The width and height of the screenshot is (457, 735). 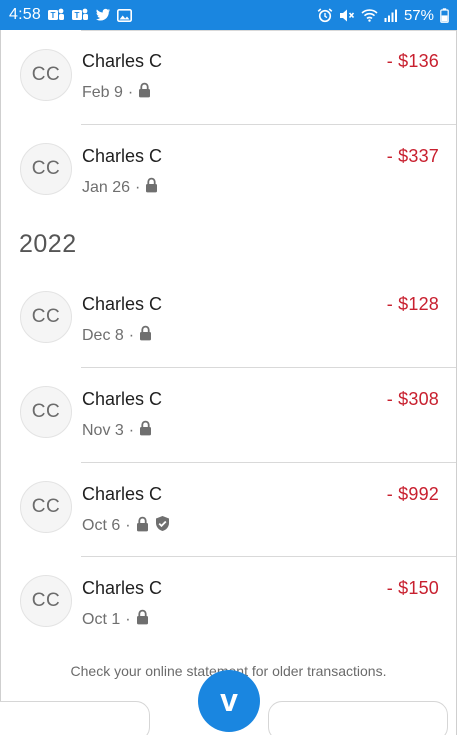 What do you see at coordinates (228, 172) in the screenshot?
I see `transaction-row: CC Charles C Jan 26 · - $337` at bounding box center [228, 172].